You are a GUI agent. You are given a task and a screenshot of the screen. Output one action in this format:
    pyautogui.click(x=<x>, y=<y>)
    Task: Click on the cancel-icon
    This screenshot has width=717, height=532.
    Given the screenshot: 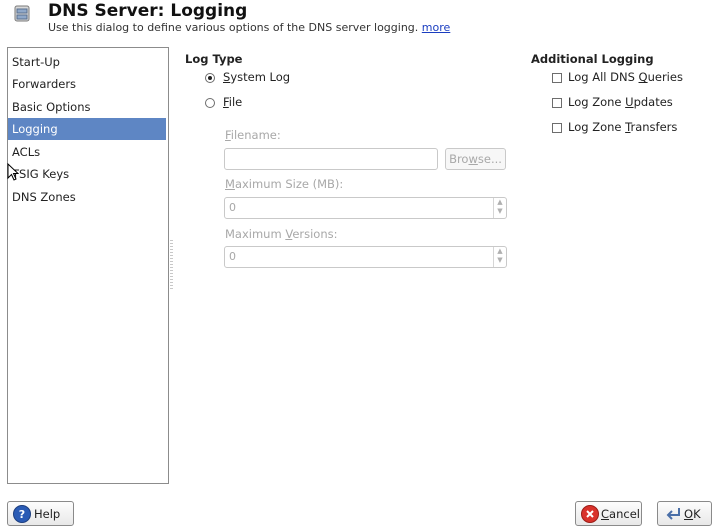 What is the action you would take?
    pyautogui.click(x=590, y=514)
    